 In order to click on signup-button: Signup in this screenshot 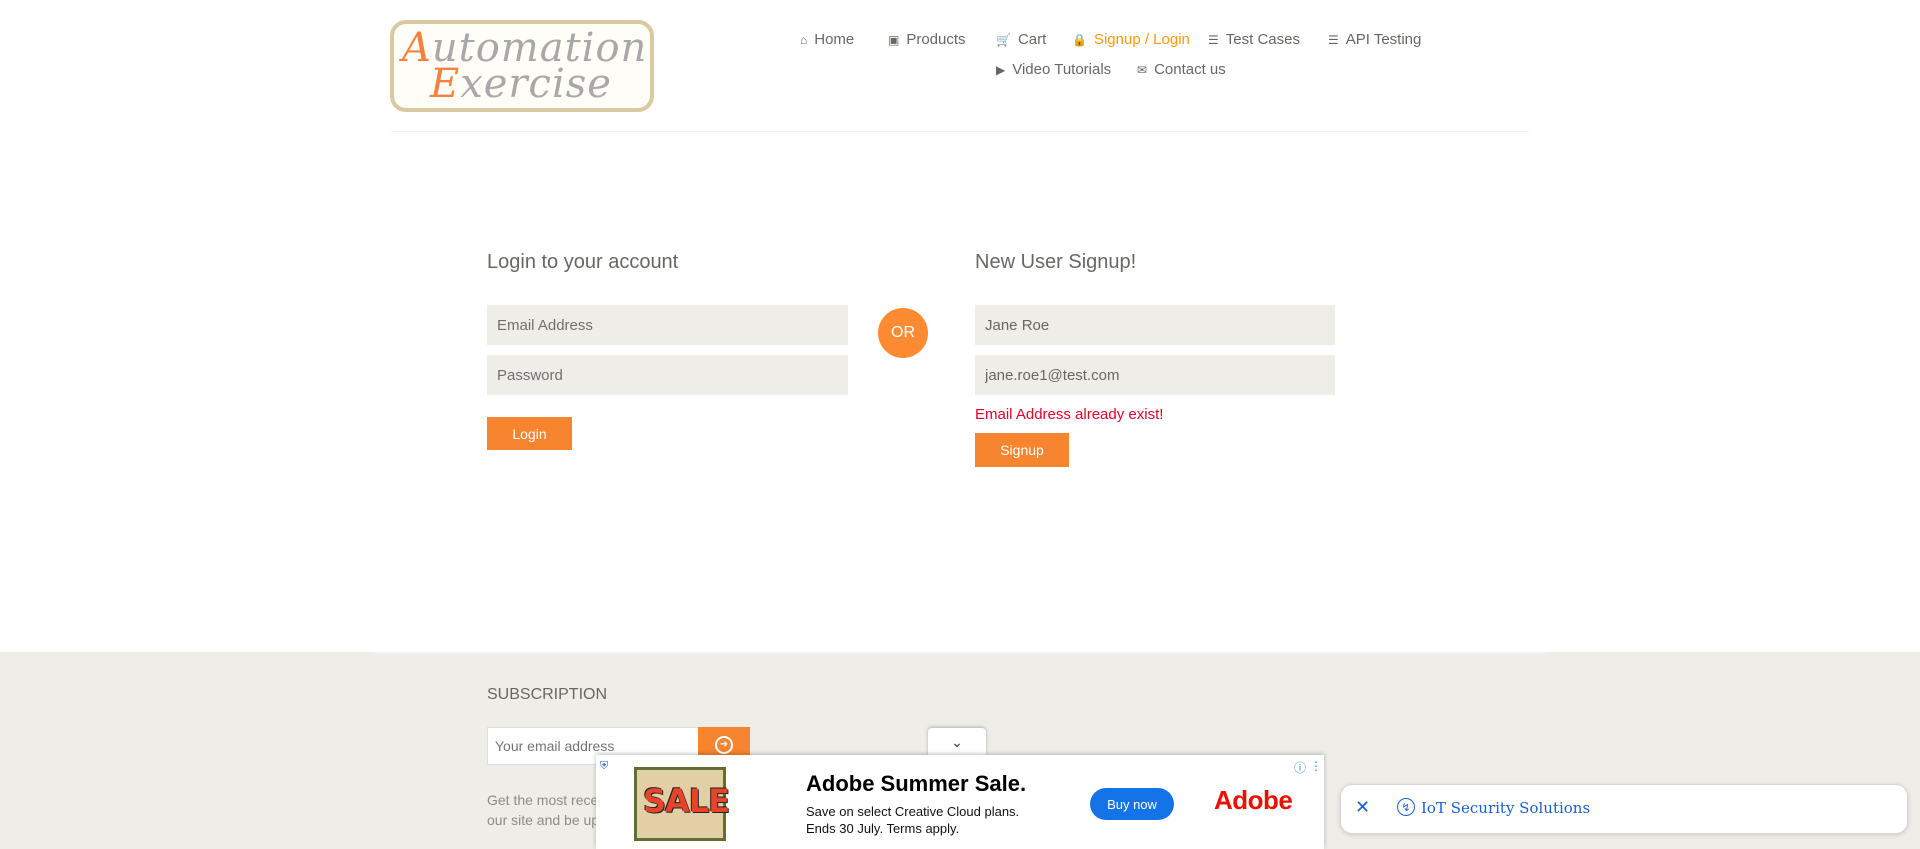, I will do `click(1022, 450)`.